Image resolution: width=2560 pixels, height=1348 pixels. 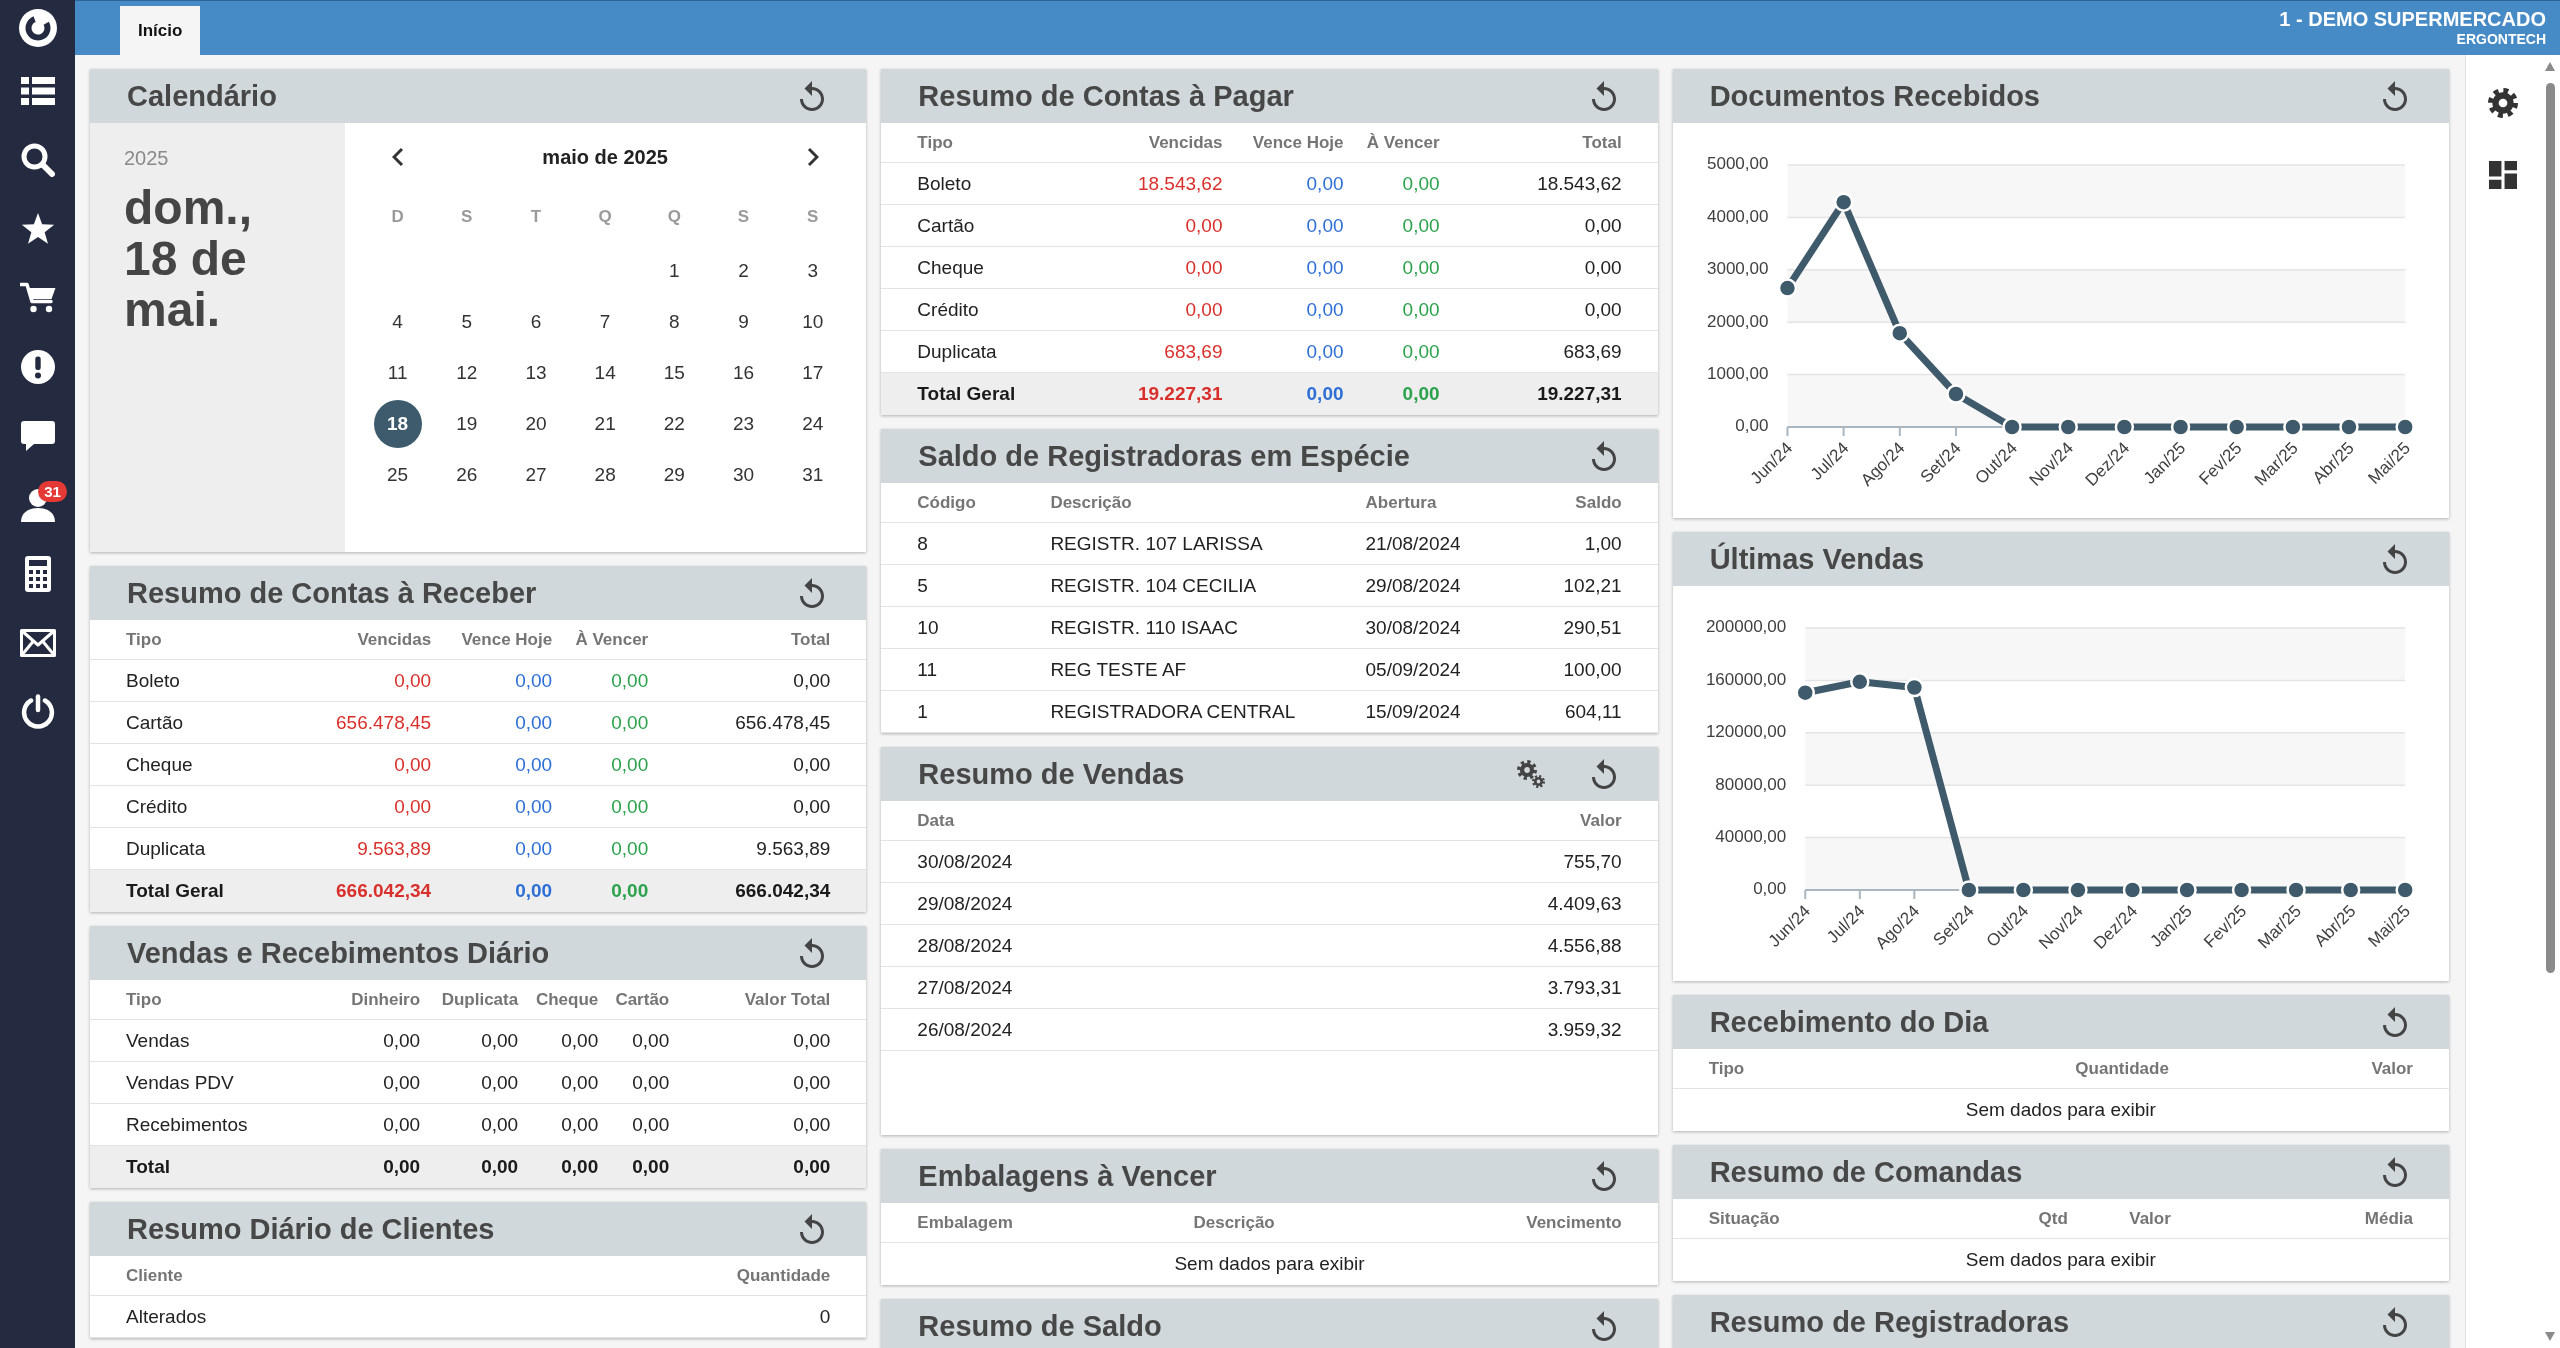 What do you see at coordinates (928, 627) in the screenshot?
I see `table-cell: 10` at bounding box center [928, 627].